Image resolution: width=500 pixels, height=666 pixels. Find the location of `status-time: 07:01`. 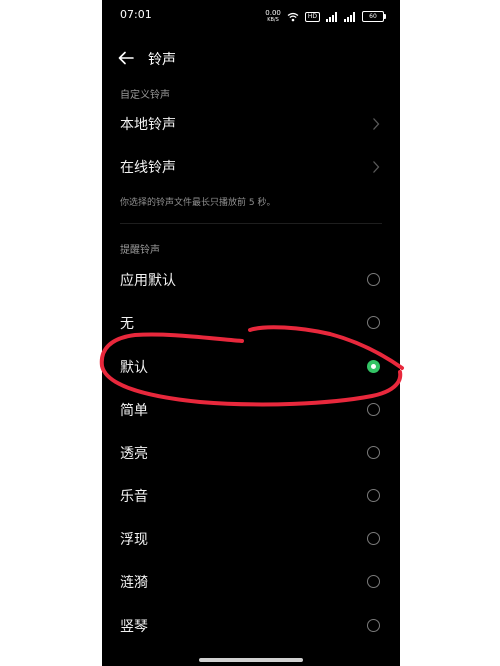

status-time: 07:01 is located at coordinates (136, 14).